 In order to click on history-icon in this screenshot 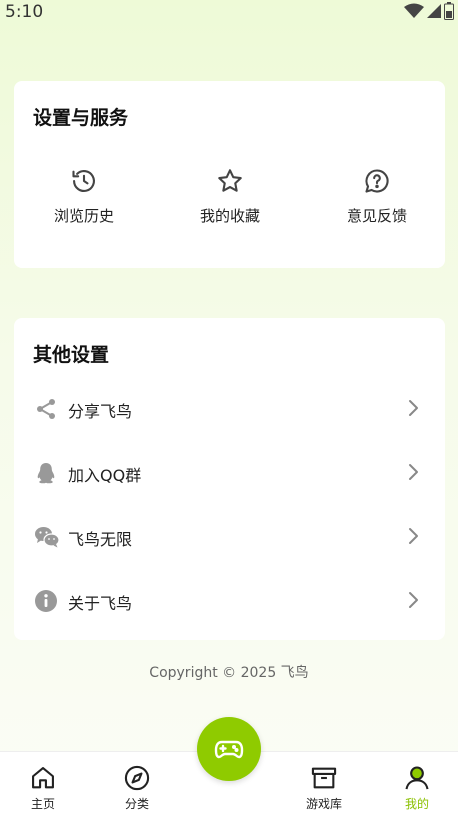, I will do `click(84, 181)`.